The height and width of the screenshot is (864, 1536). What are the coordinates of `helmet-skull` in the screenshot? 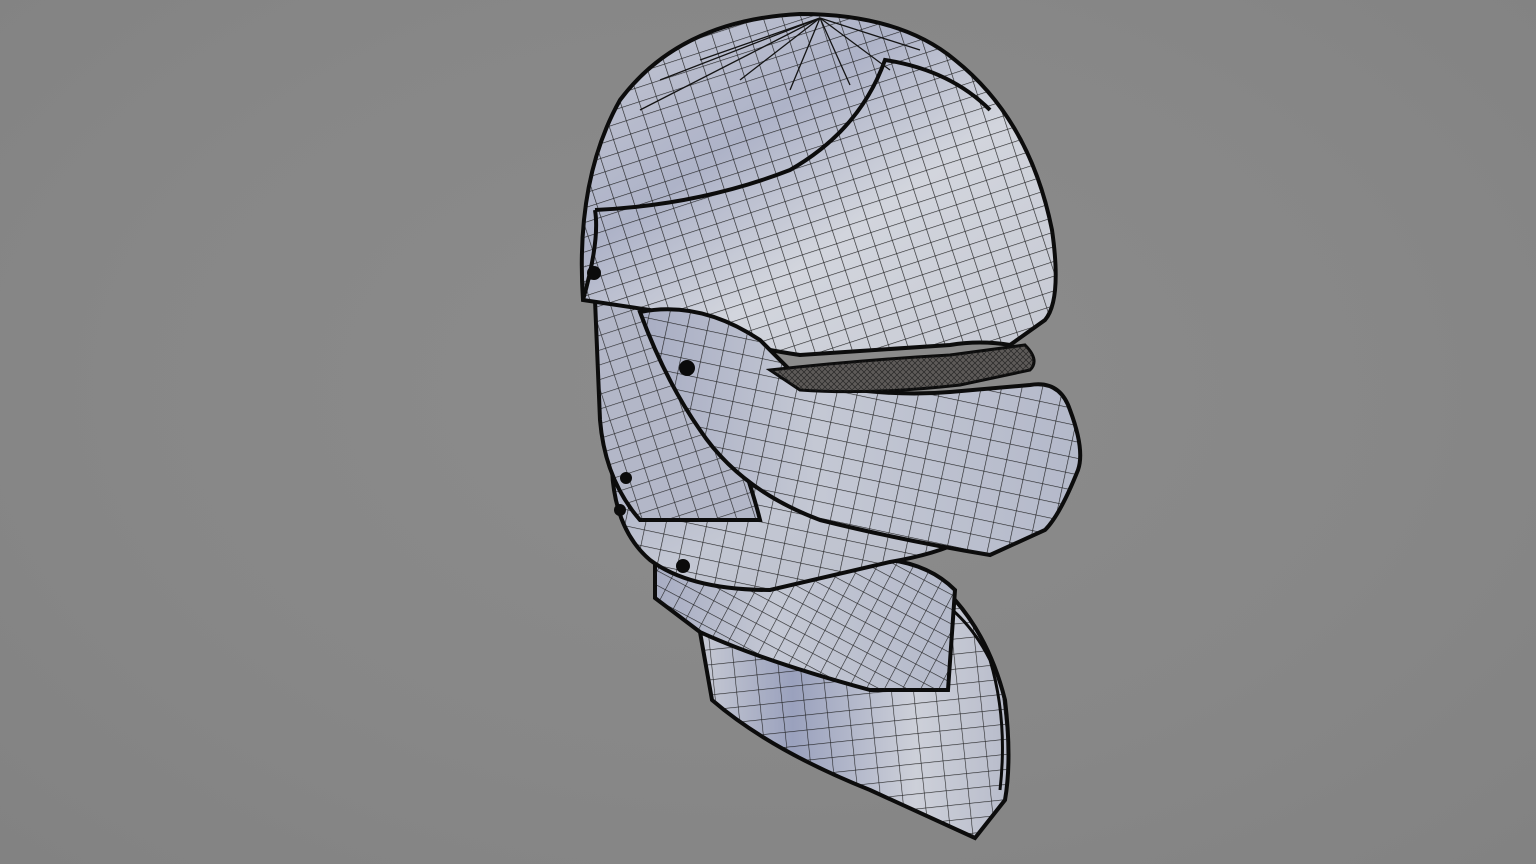 It's located at (818, 184).